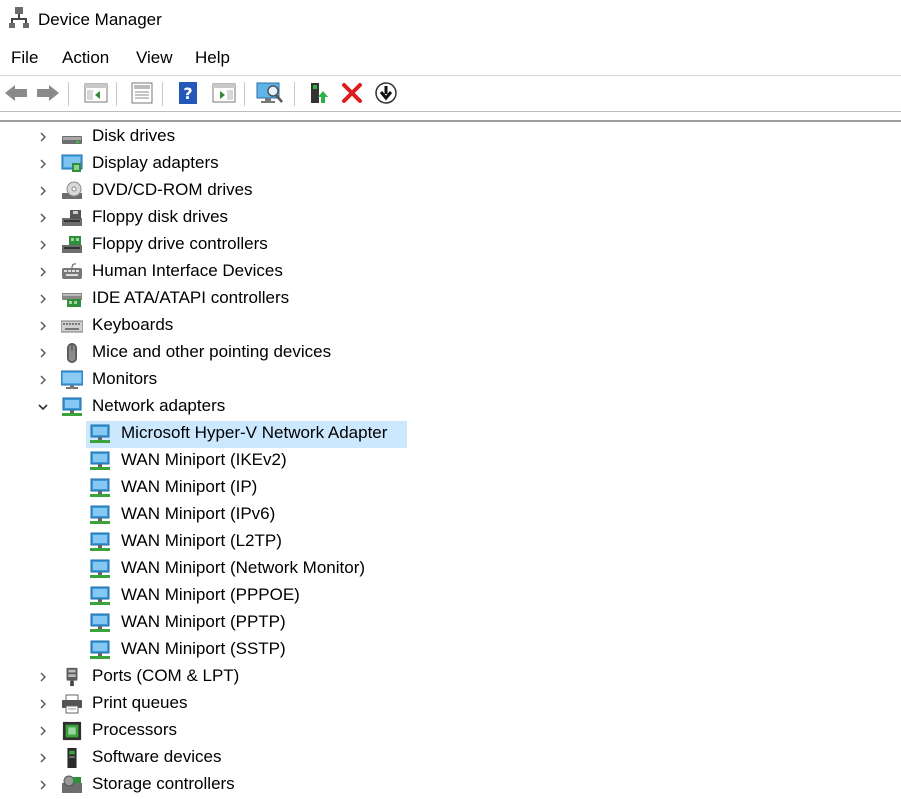 Image resolution: width=901 pixels, height=799 pixels. Describe the element at coordinates (224, 93) in the screenshot. I see `show-hide-action-pane-icon` at that location.